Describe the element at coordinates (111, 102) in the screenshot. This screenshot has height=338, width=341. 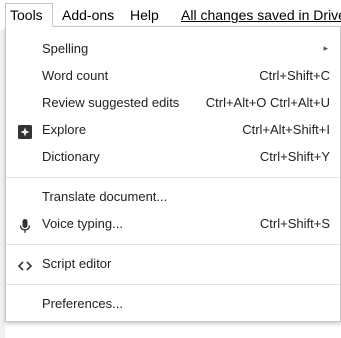
I see `menu-item-label: Review suggested edits` at that location.